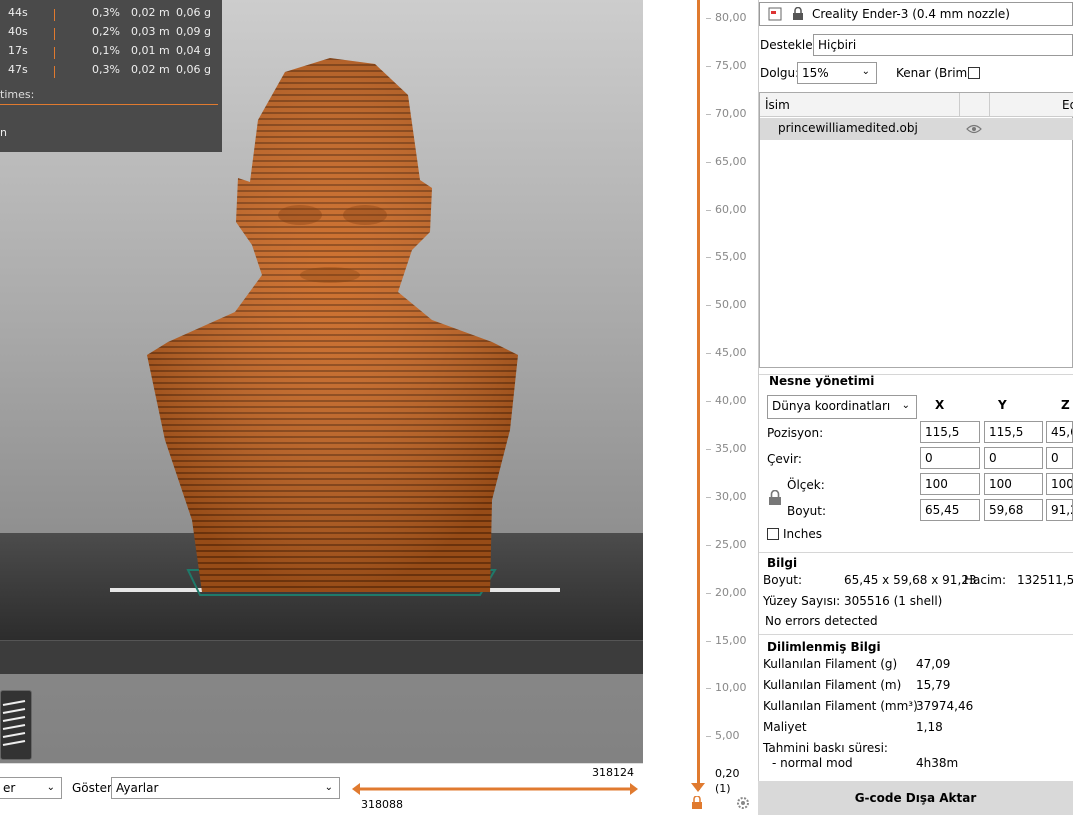 This screenshot has width=1073, height=815. What do you see at coordinates (842, 407) in the screenshot?
I see `coordinate-system-select: Dünya koordinatları ⌄` at bounding box center [842, 407].